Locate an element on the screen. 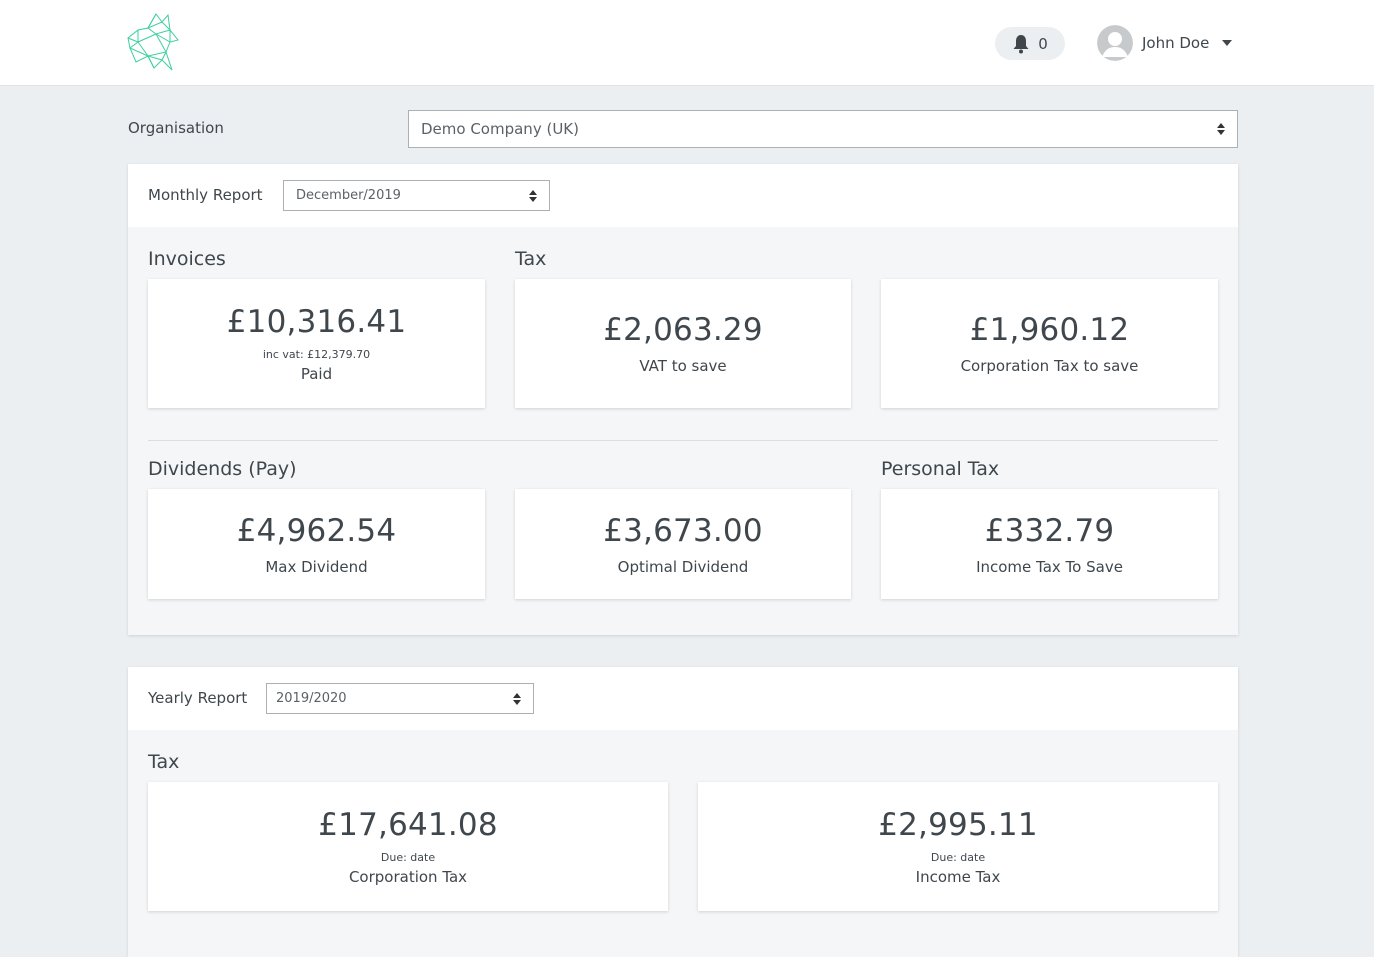 This screenshot has height=957, width=1374. monthly-report-label: Monthly Report is located at coordinates (205, 195).